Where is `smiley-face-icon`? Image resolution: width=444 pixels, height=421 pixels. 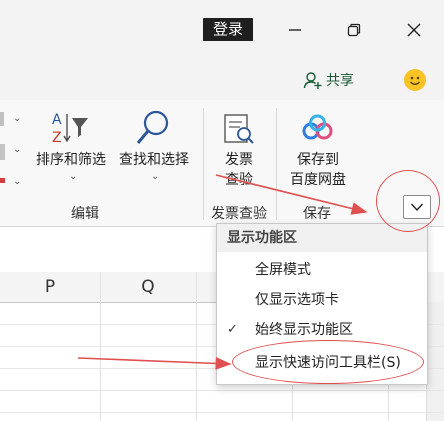
smiley-face-icon is located at coordinates (415, 80).